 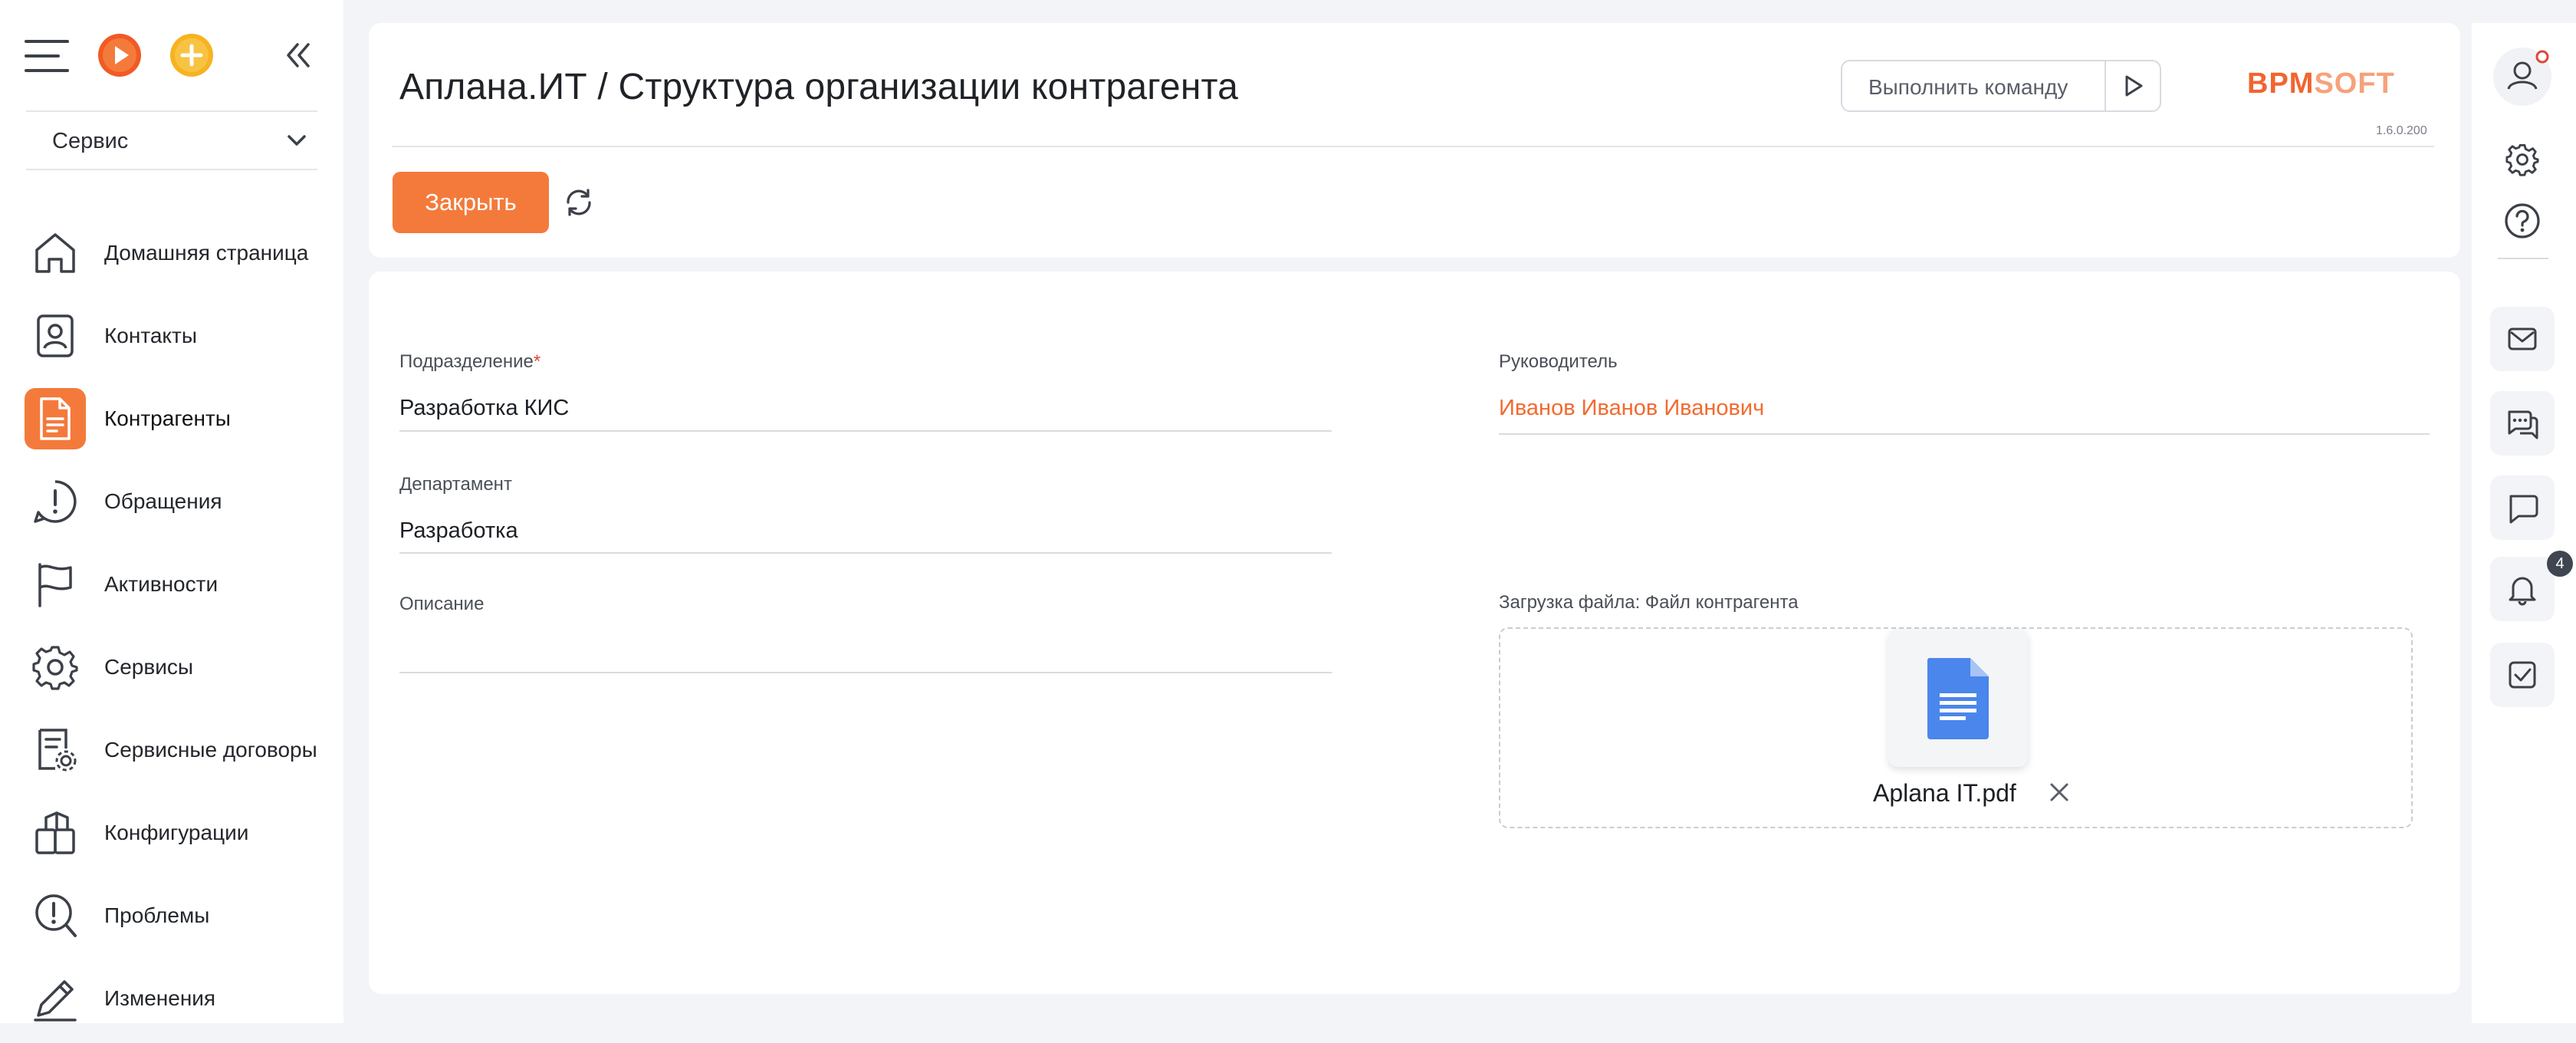 I want to click on sidebar-item-label: Контрагенты, so click(x=167, y=418).